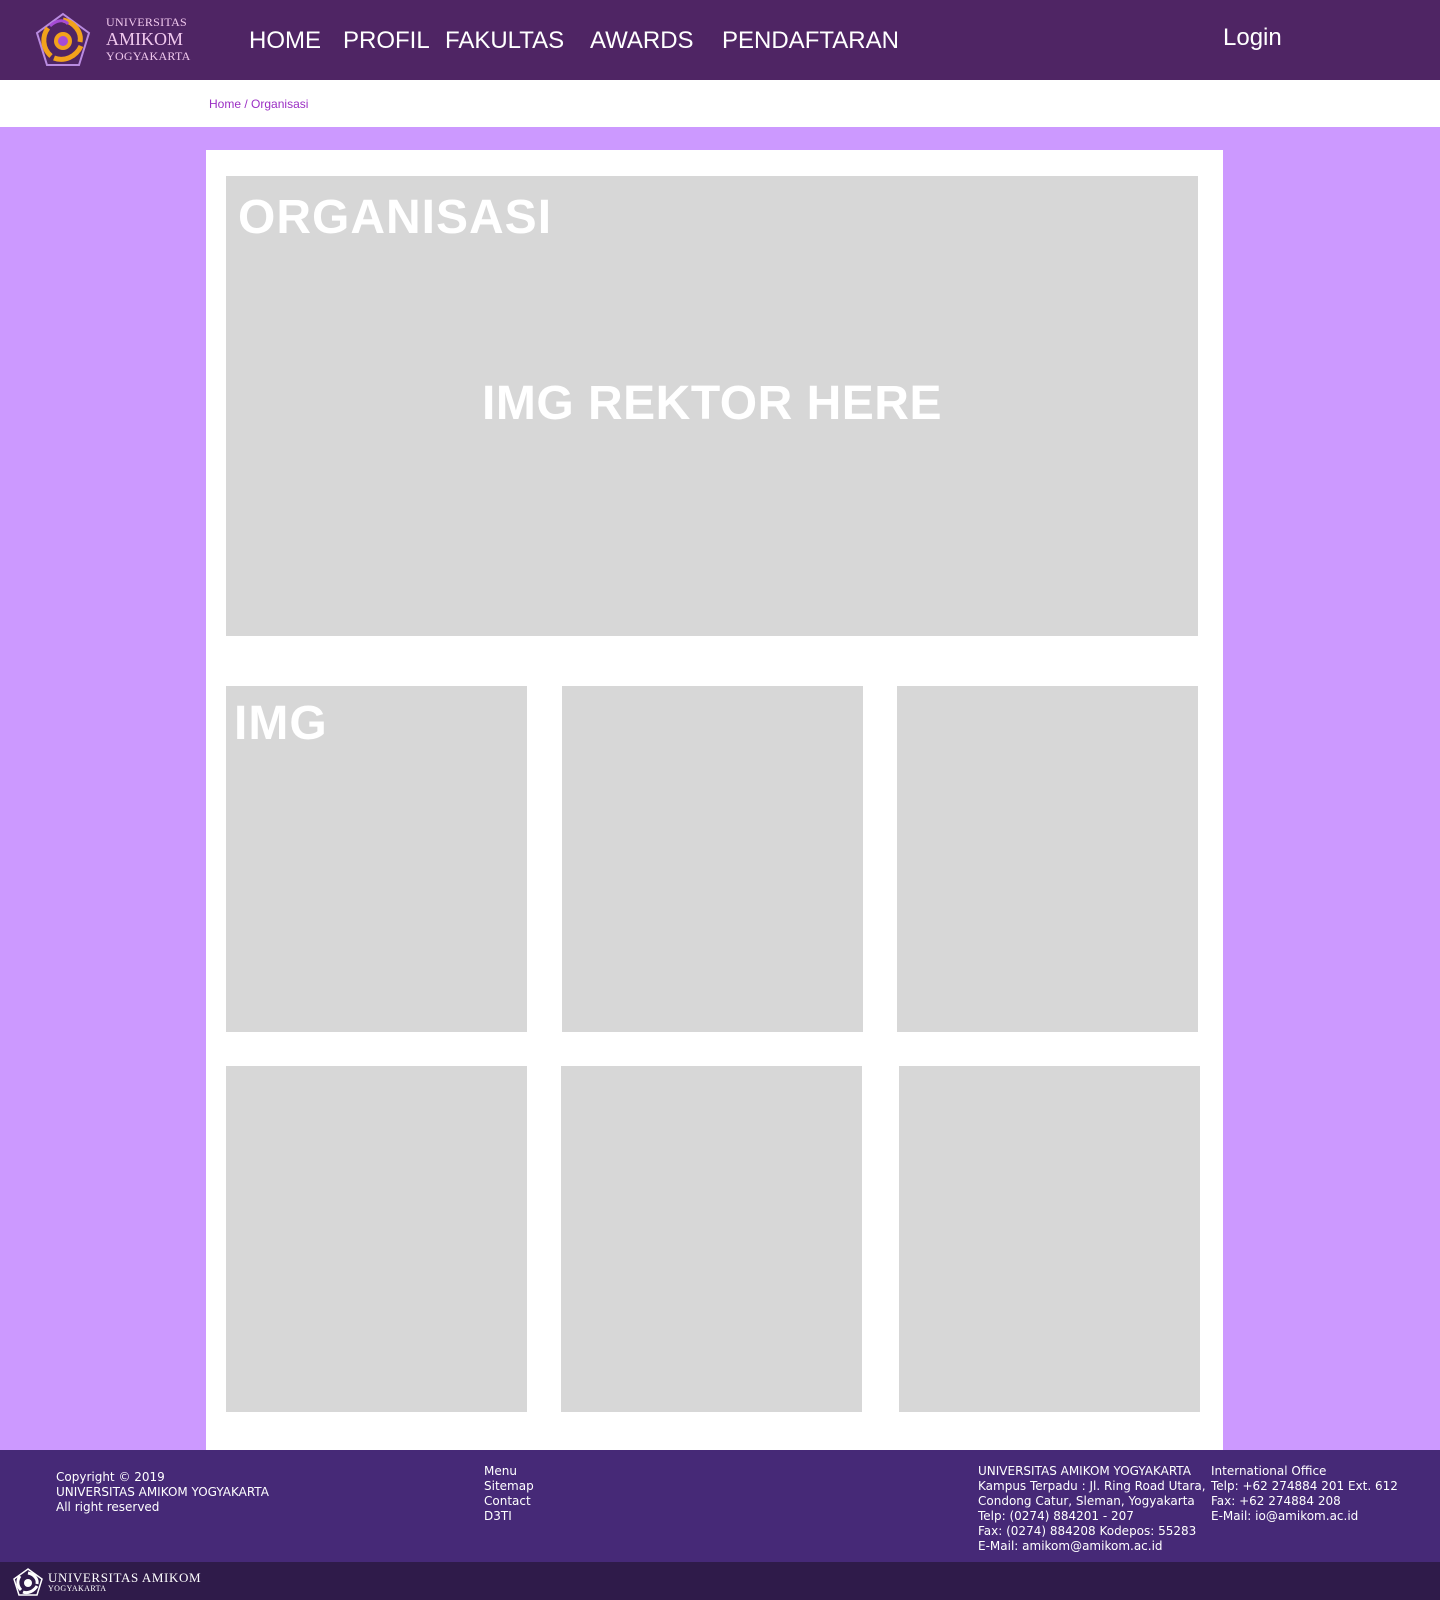 The height and width of the screenshot is (1600, 1440). What do you see at coordinates (1086, 1501) in the screenshot?
I see `address-line-3: Condong Catur, Sleman, Yogyakarta` at bounding box center [1086, 1501].